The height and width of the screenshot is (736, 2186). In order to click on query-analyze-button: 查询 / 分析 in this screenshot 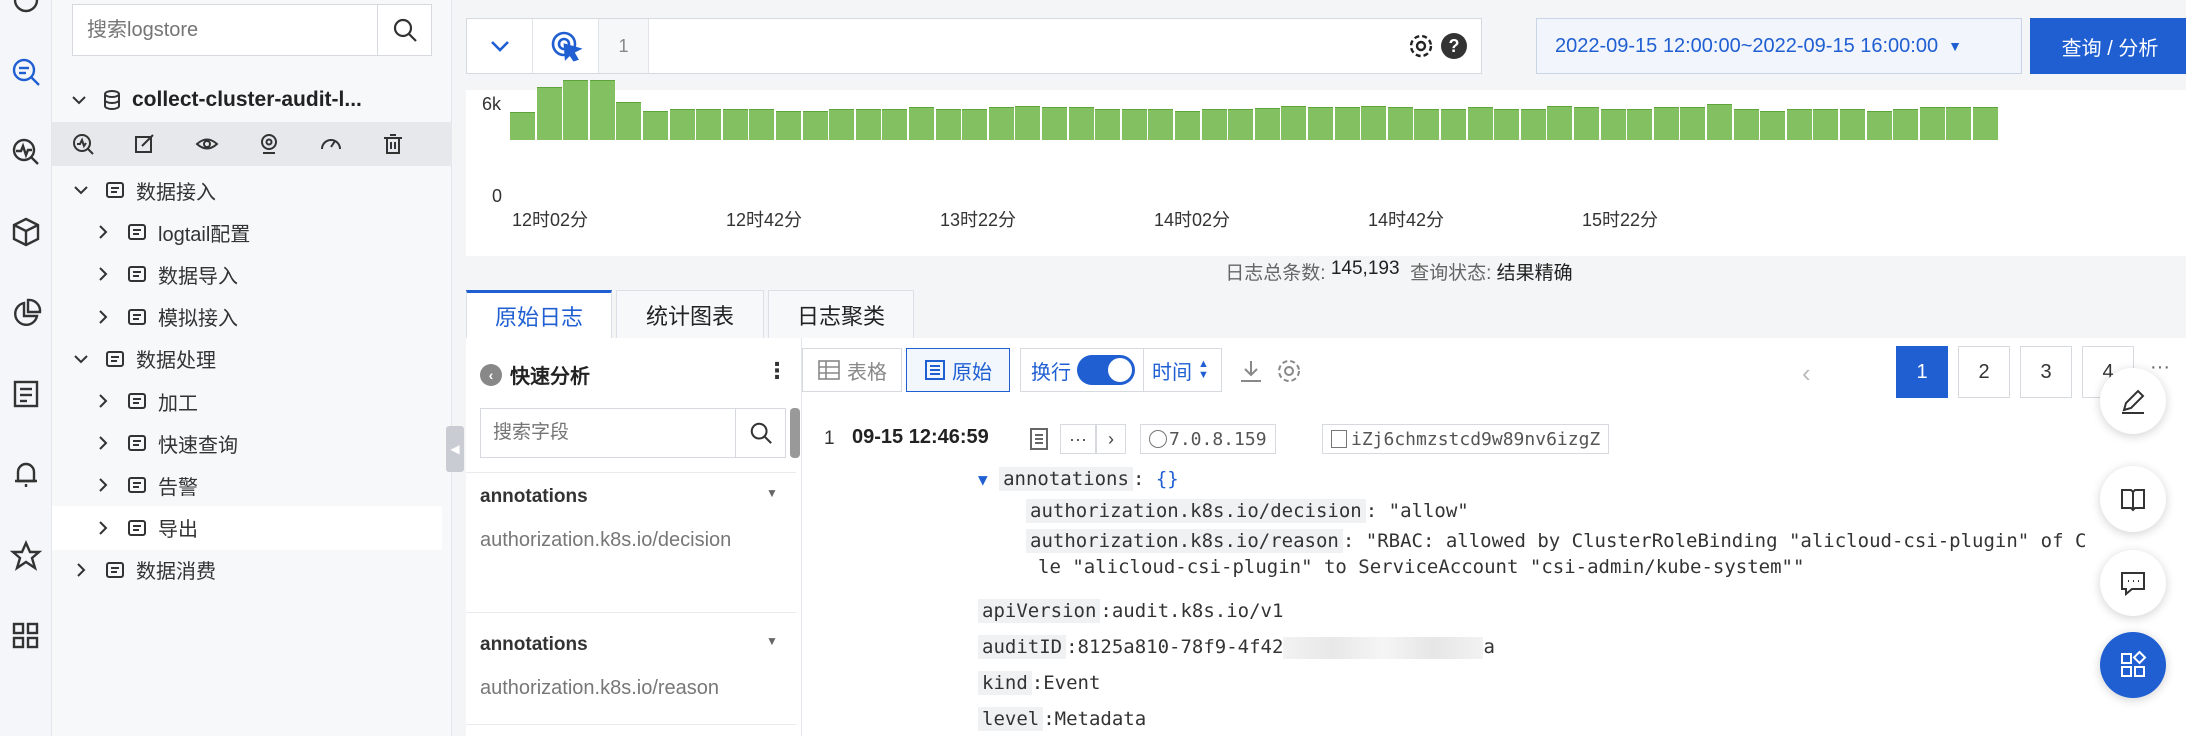, I will do `click(2108, 46)`.